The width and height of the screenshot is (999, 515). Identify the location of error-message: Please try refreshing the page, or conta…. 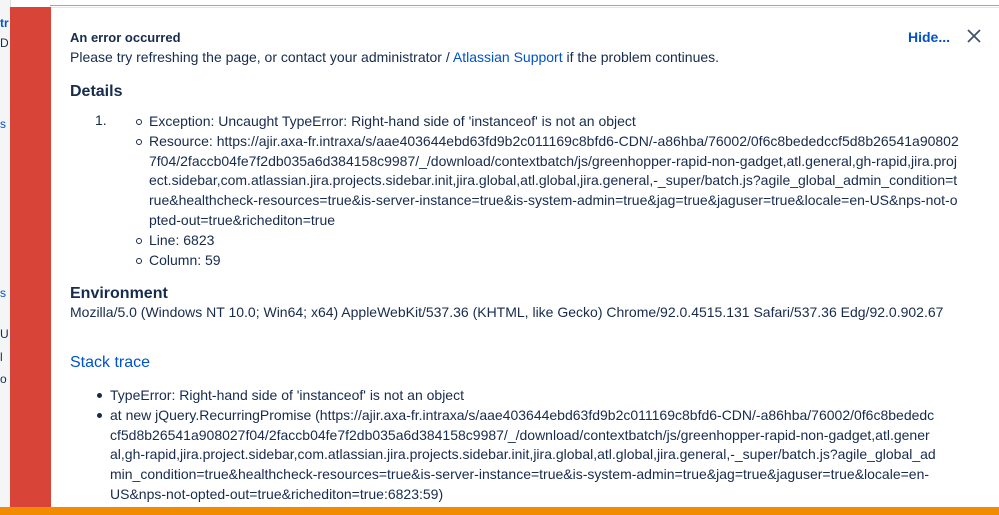
(394, 57).